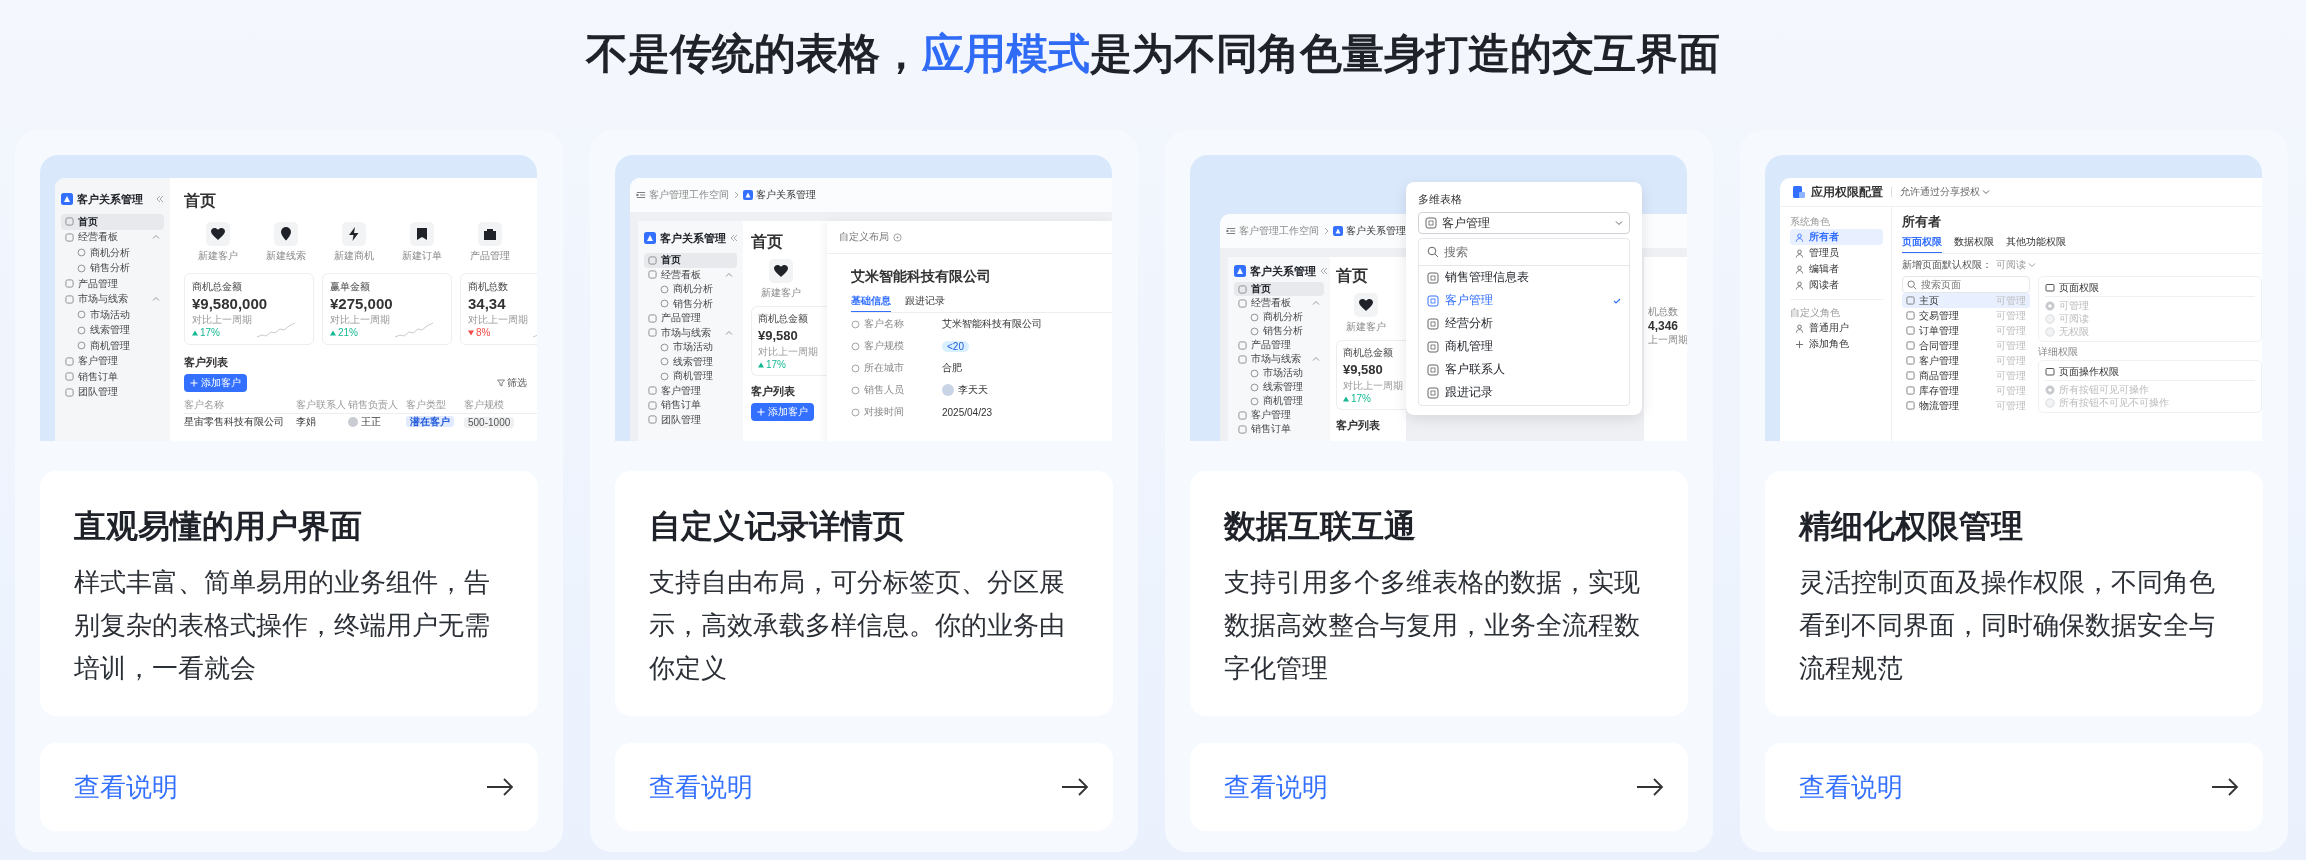  Describe the element at coordinates (857, 625) in the screenshot. I see `feature-description: 支持自由布局，可分标签页、分区展示，高效承载多样信息。你的业务由你定义` at that location.